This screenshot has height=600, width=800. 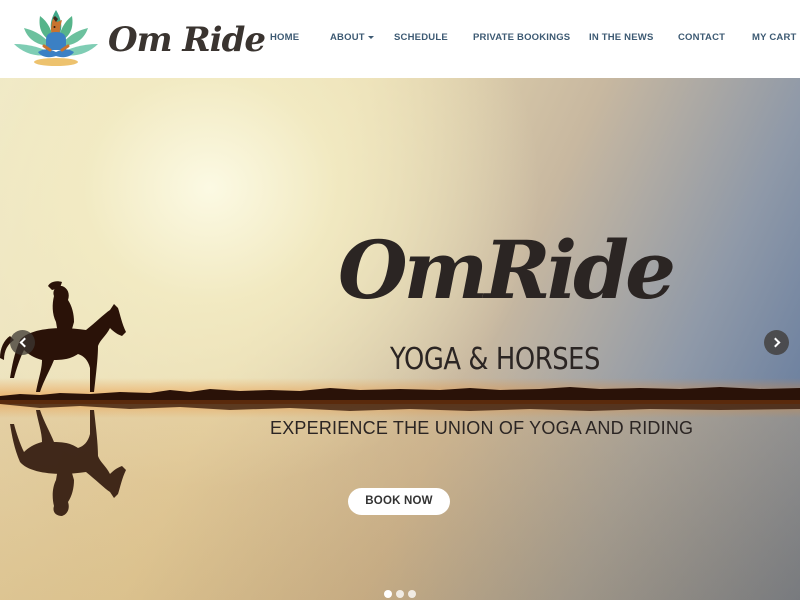 What do you see at coordinates (482, 428) in the screenshot?
I see `hero-tagline: EXPERIENCE THE UNION OF YOGA AND RIDING` at bounding box center [482, 428].